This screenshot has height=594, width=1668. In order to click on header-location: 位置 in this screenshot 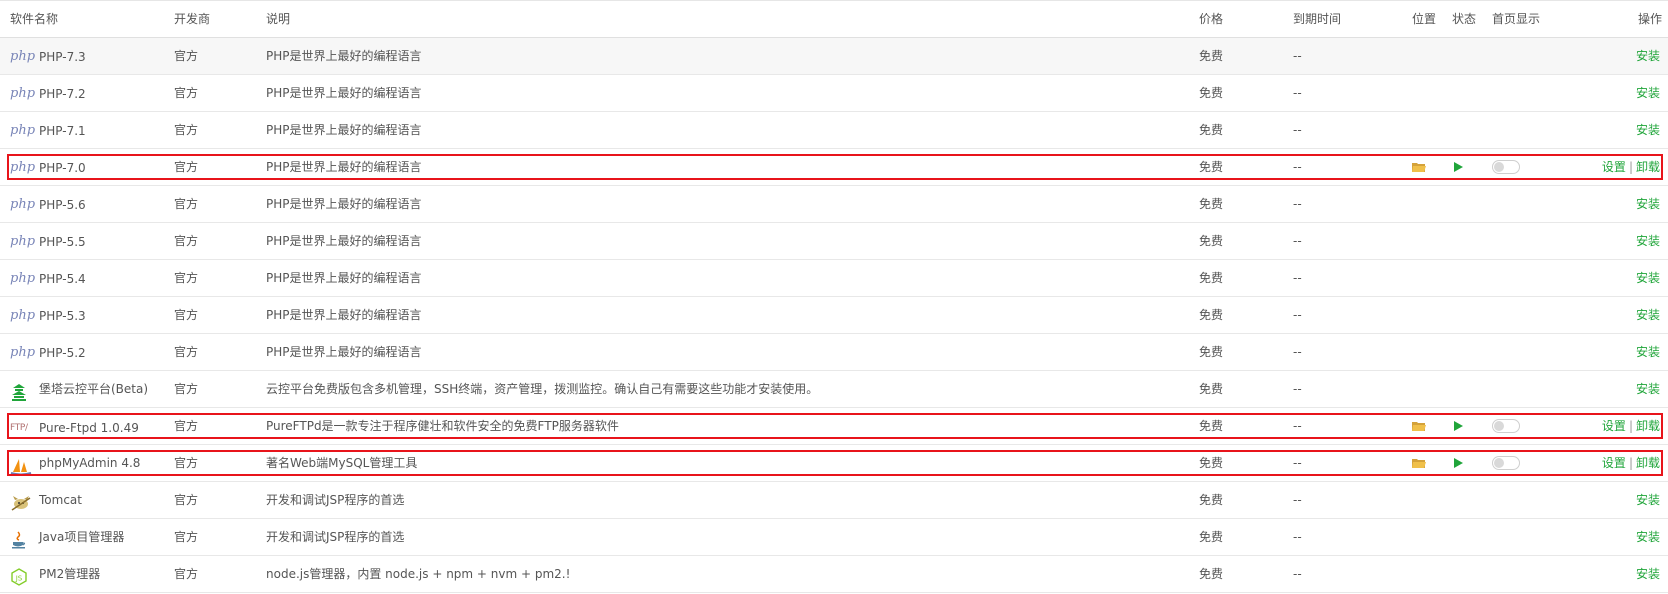, I will do `click(1424, 19)`.